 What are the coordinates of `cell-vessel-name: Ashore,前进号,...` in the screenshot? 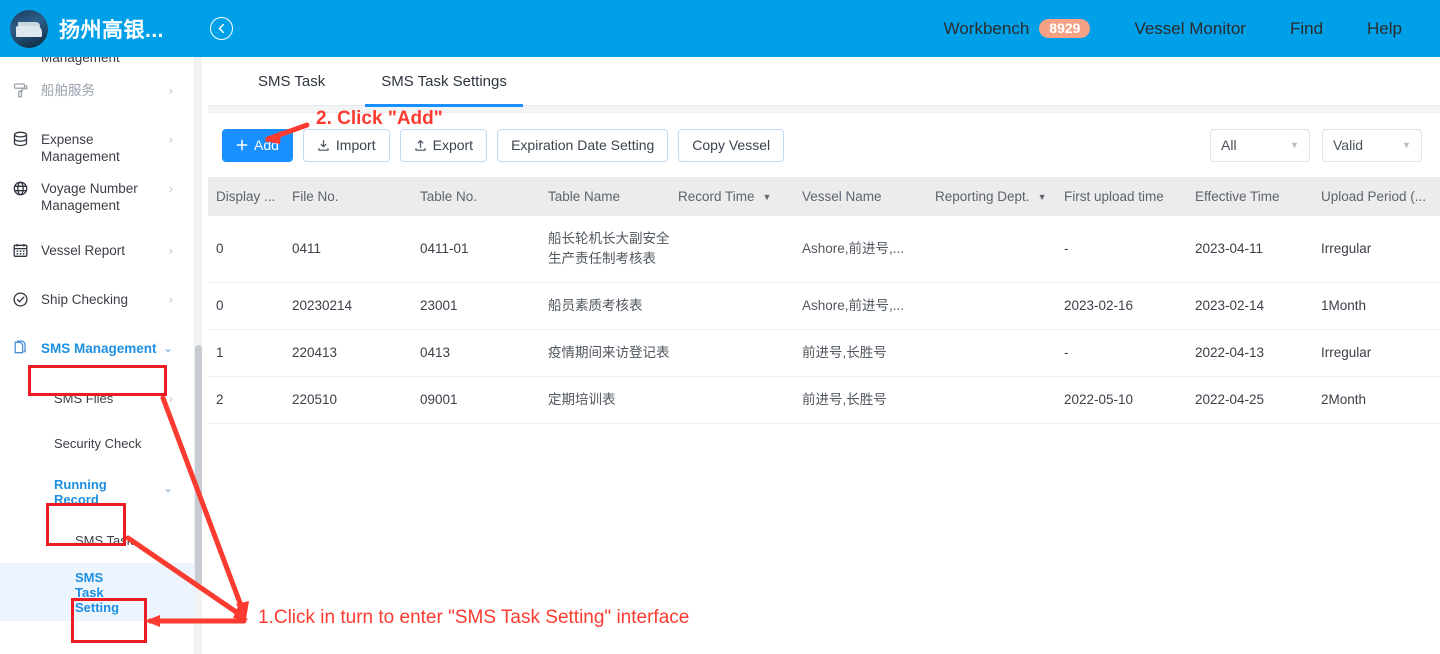 It's located at (868, 249).